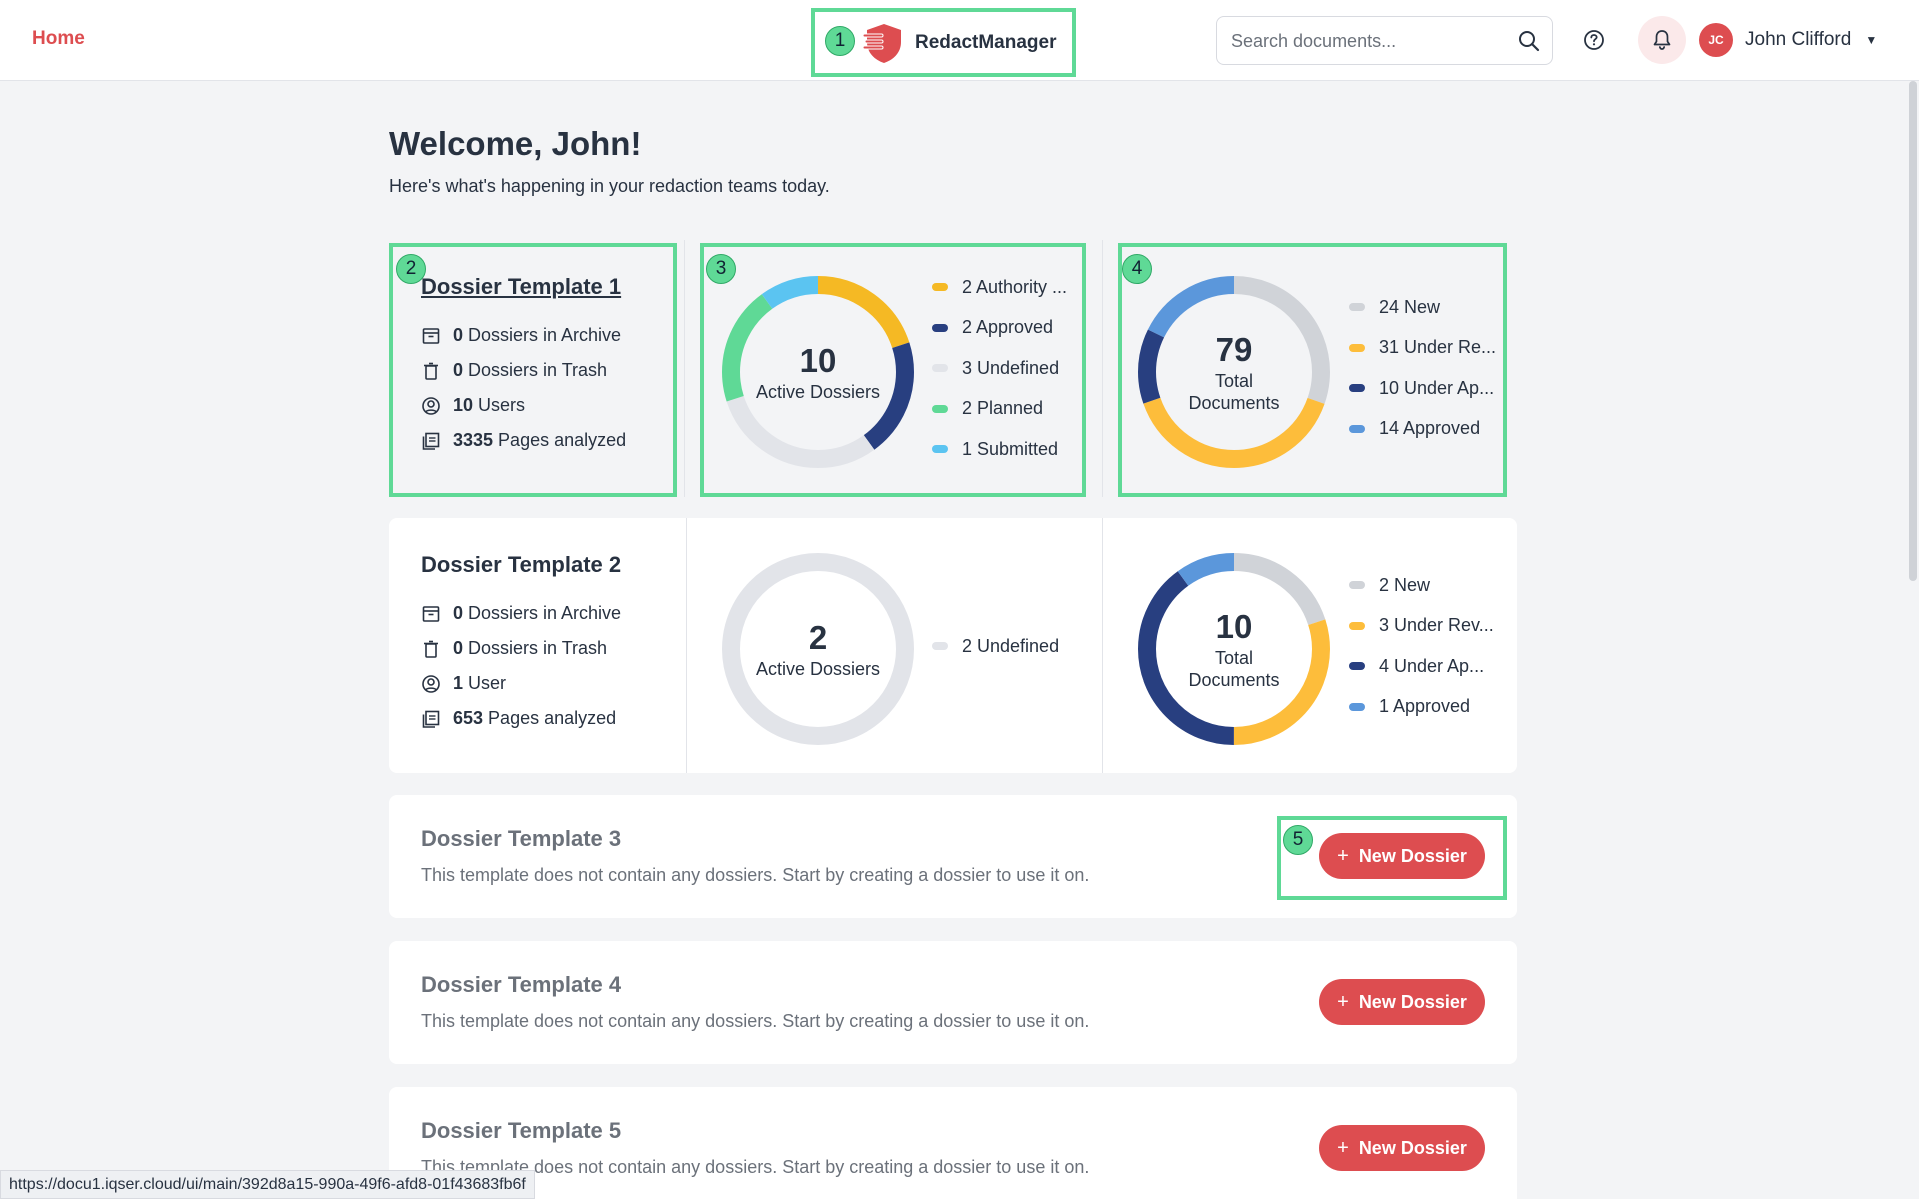 The height and width of the screenshot is (1199, 1919). Describe the element at coordinates (523, 287) in the screenshot. I see `template-title-link: Dossier Template 1` at that location.